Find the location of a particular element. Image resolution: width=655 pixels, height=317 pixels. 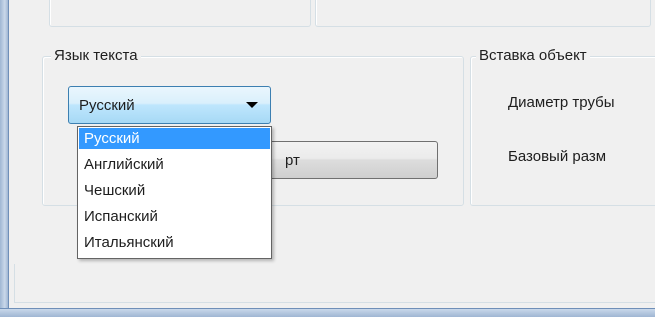

language-option: Испанский is located at coordinates (174, 216).